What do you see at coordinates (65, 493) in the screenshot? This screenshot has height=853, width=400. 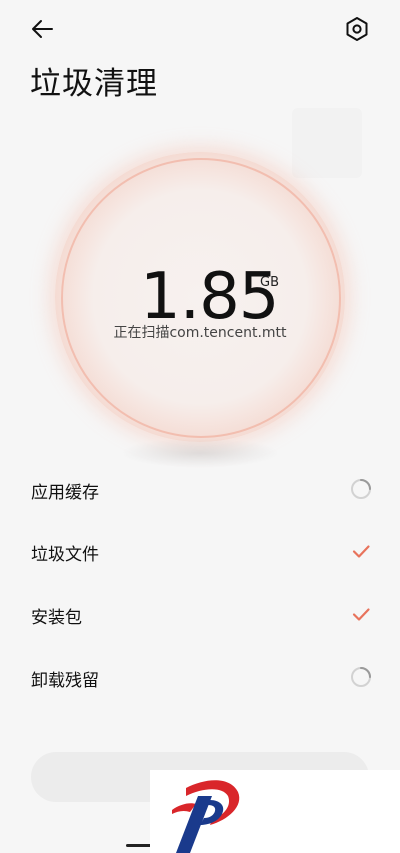 I see `category-label: 应用缓存` at bounding box center [65, 493].